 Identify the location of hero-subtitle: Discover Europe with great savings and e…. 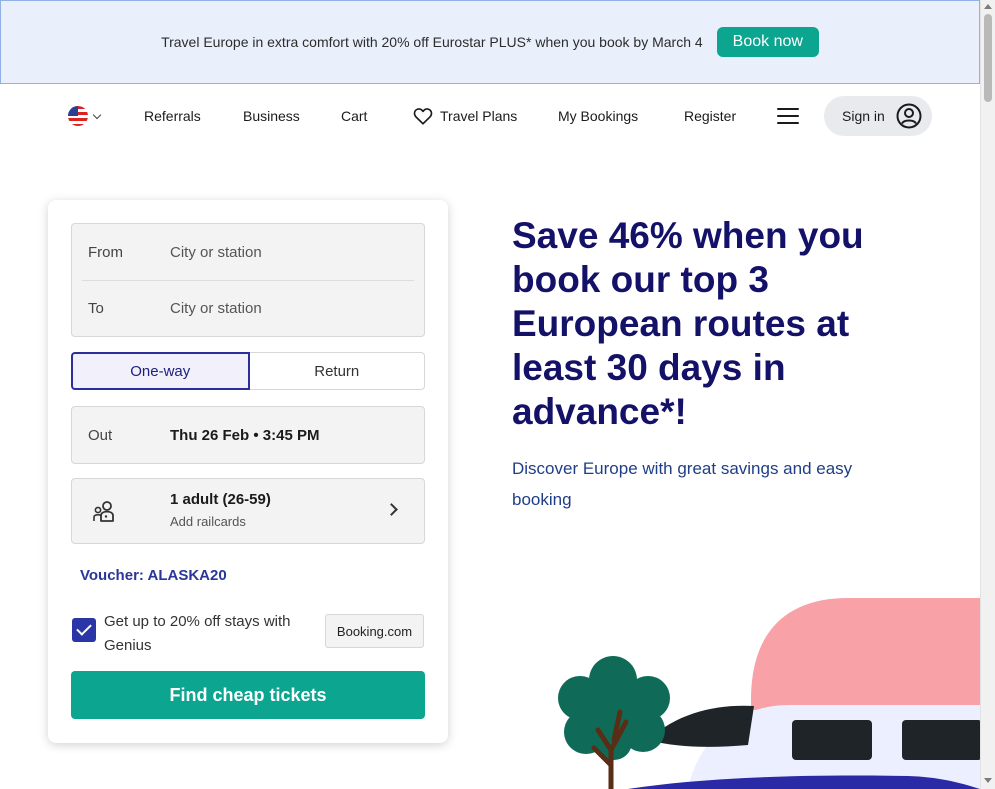
(682, 484).